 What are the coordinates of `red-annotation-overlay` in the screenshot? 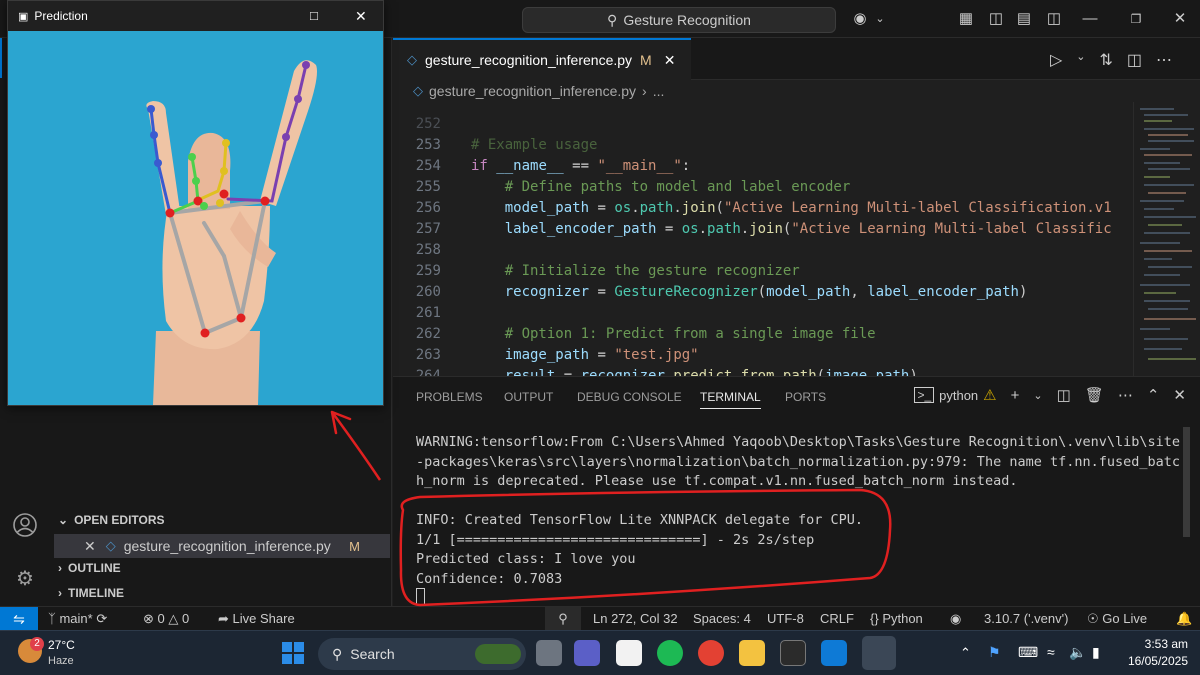 It's located at (611, 508).